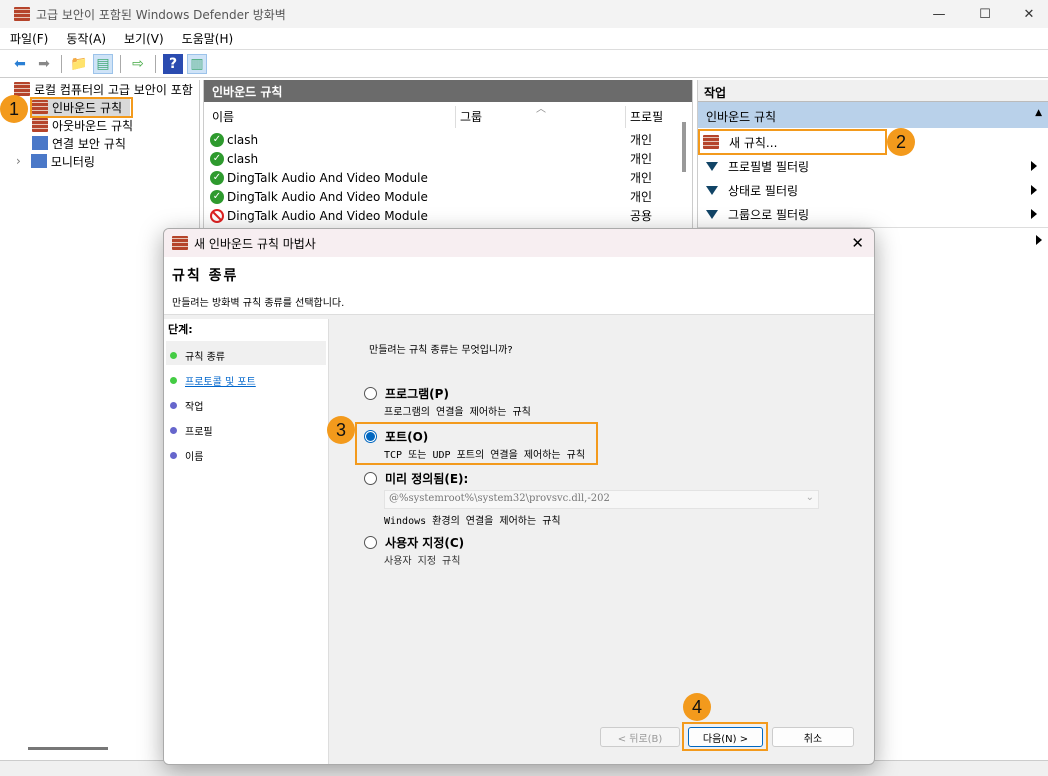 This screenshot has width=1048, height=776. What do you see at coordinates (89, 143) in the screenshot?
I see `tree-label: 연결 보안 규칙` at bounding box center [89, 143].